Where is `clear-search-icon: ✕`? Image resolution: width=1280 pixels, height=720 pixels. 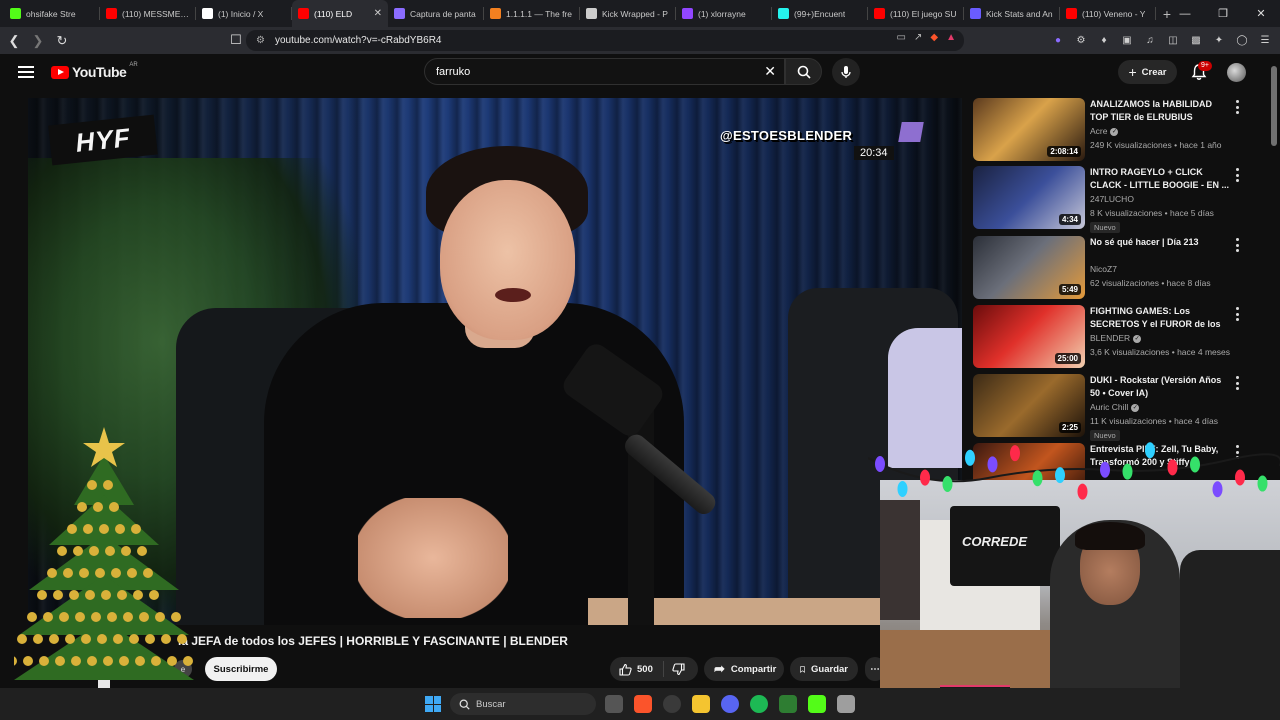 clear-search-icon: ✕ is located at coordinates (770, 71).